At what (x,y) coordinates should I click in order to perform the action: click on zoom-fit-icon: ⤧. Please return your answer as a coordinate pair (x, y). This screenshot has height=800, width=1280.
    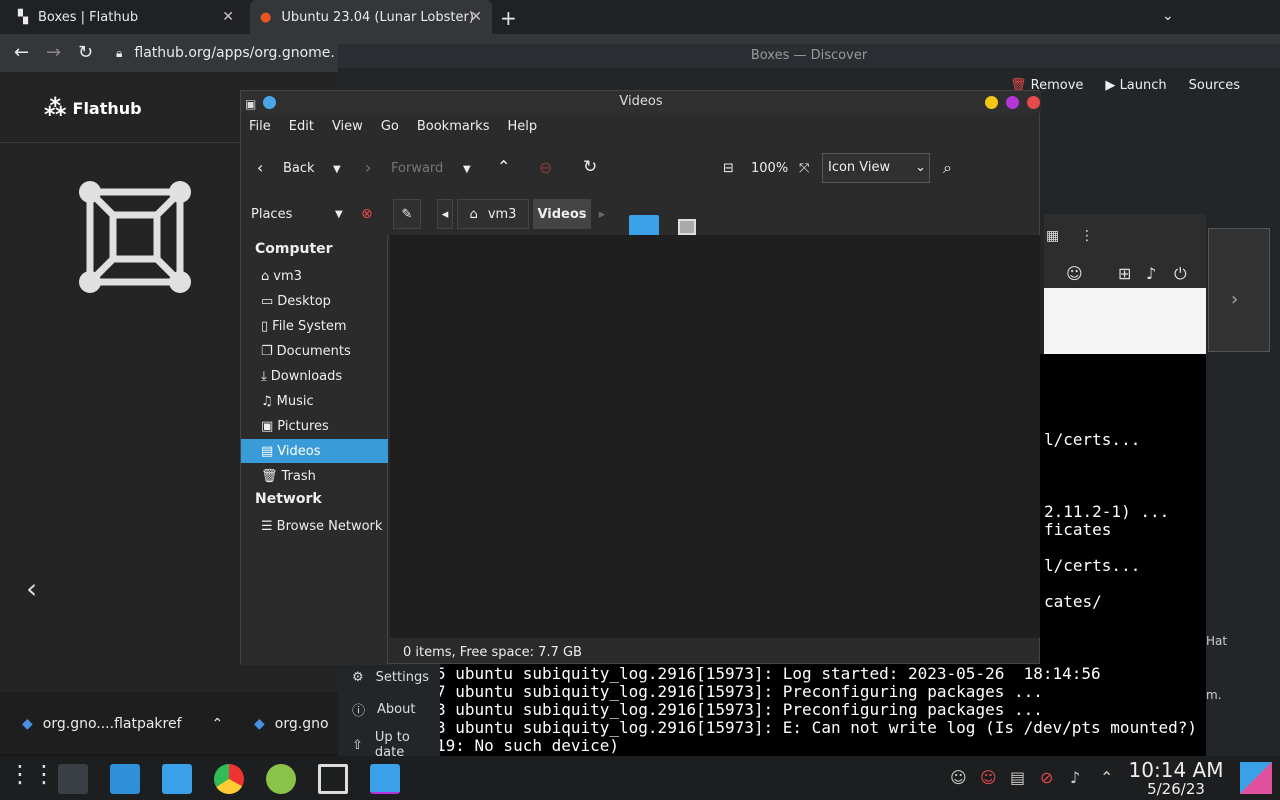
    Looking at the image, I should click on (804, 168).